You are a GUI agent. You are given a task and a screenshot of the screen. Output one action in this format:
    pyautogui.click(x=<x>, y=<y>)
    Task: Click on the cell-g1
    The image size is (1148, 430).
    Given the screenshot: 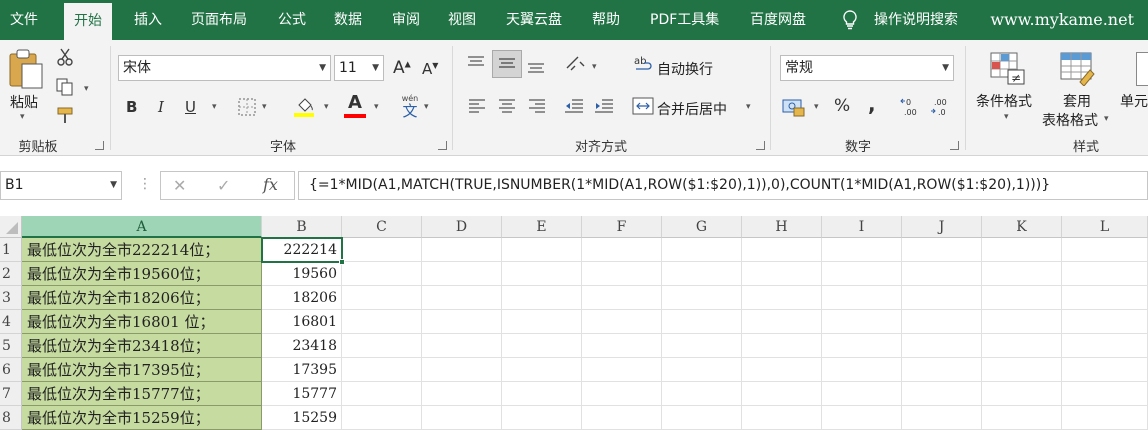 What is the action you would take?
    pyautogui.click(x=702, y=250)
    